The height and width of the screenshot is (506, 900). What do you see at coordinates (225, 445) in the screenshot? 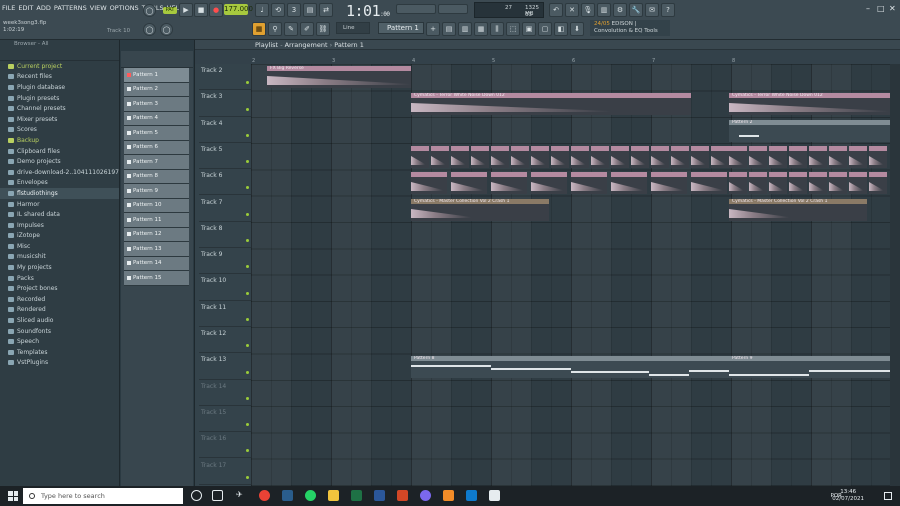
I see `track-header: Track 16` at bounding box center [225, 445].